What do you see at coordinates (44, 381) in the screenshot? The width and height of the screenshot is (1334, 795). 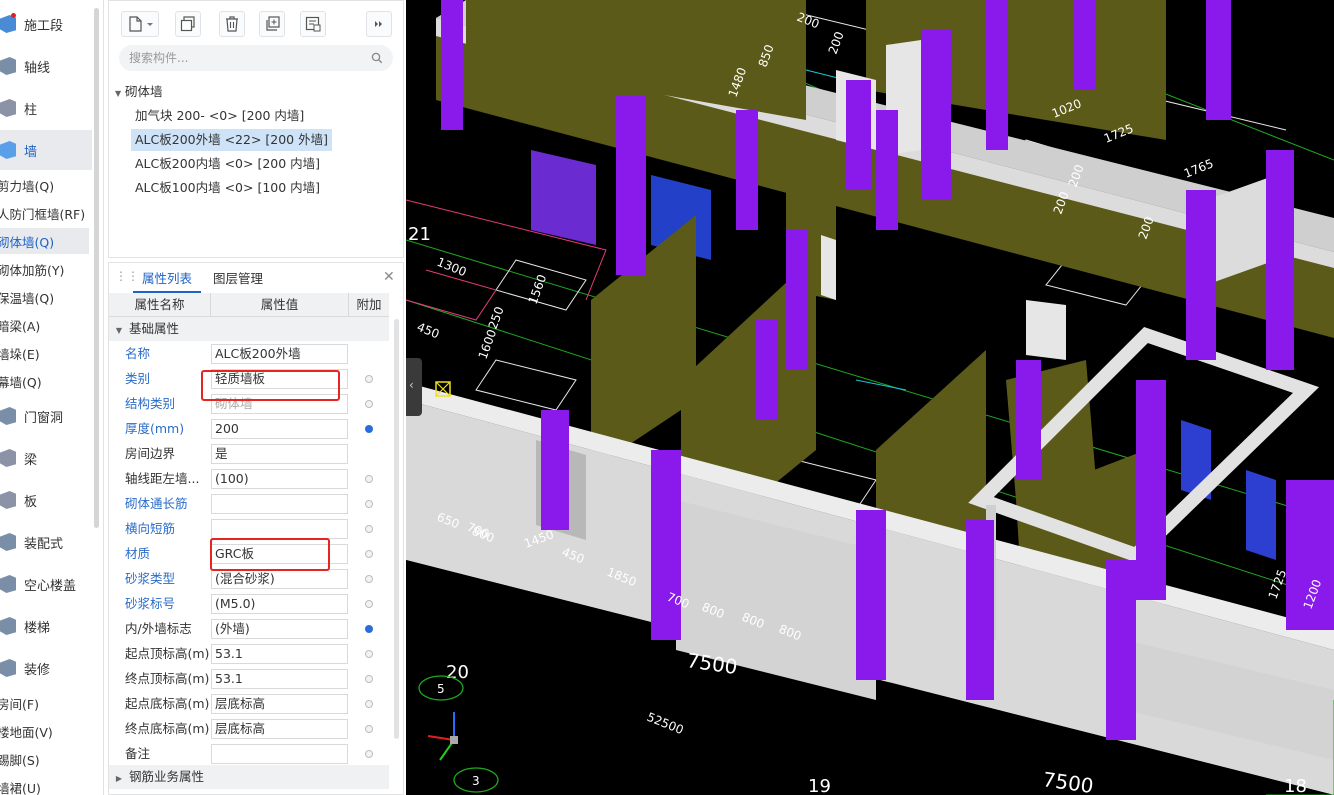 I see `nav-item-11: 幕墙(Q)` at bounding box center [44, 381].